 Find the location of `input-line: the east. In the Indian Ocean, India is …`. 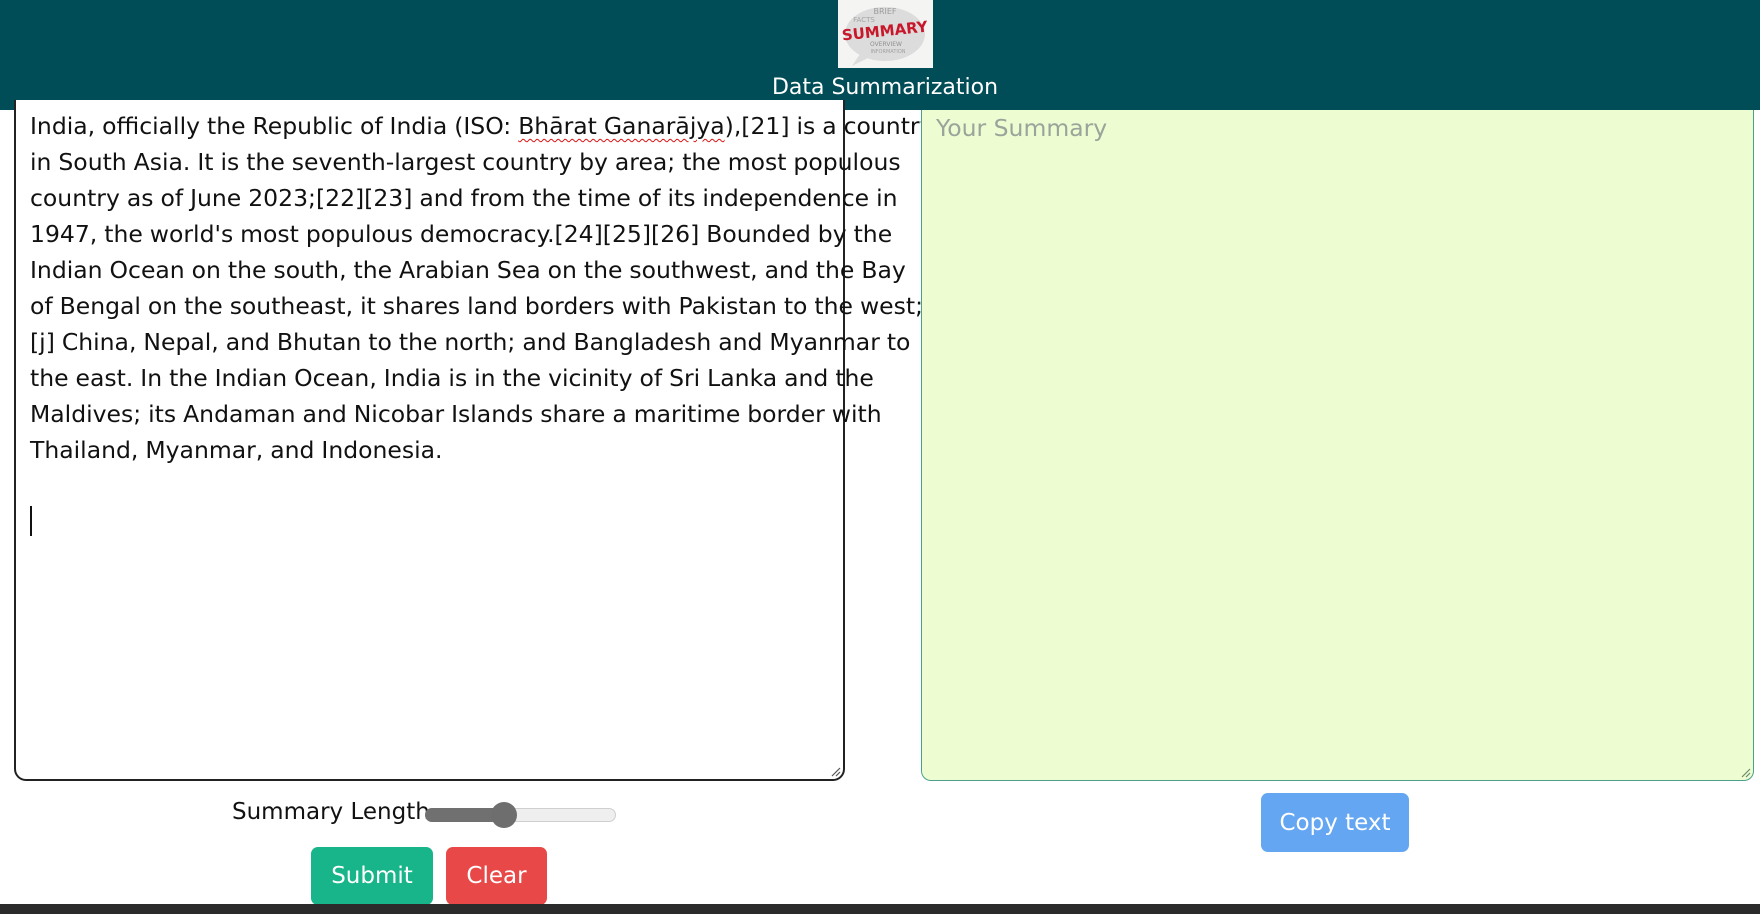

input-line: the east. In the Indian Ocean, India is … is located at coordinates (452, 378).